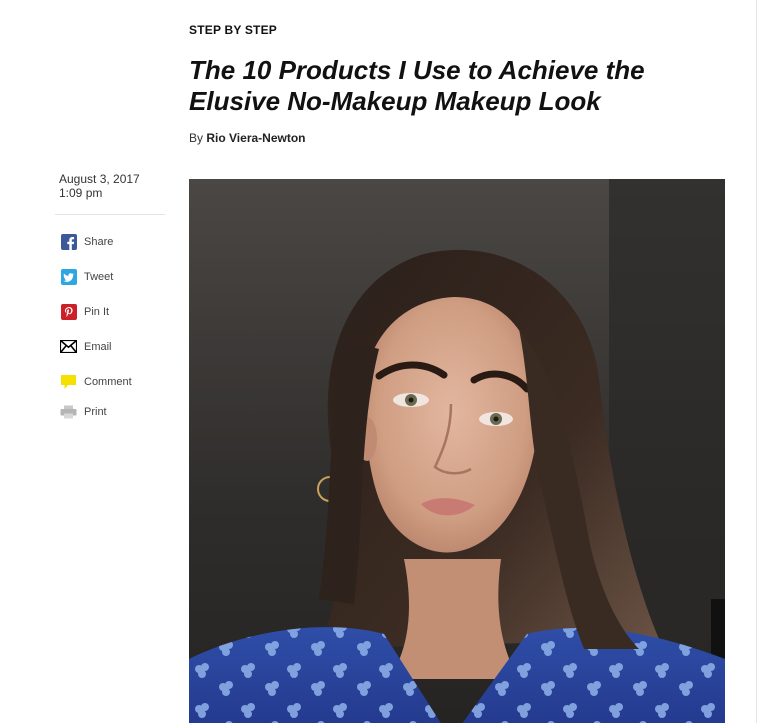 This screenshot has width=771, height=723. I want to click on twitter-icon, so click(68, 276).